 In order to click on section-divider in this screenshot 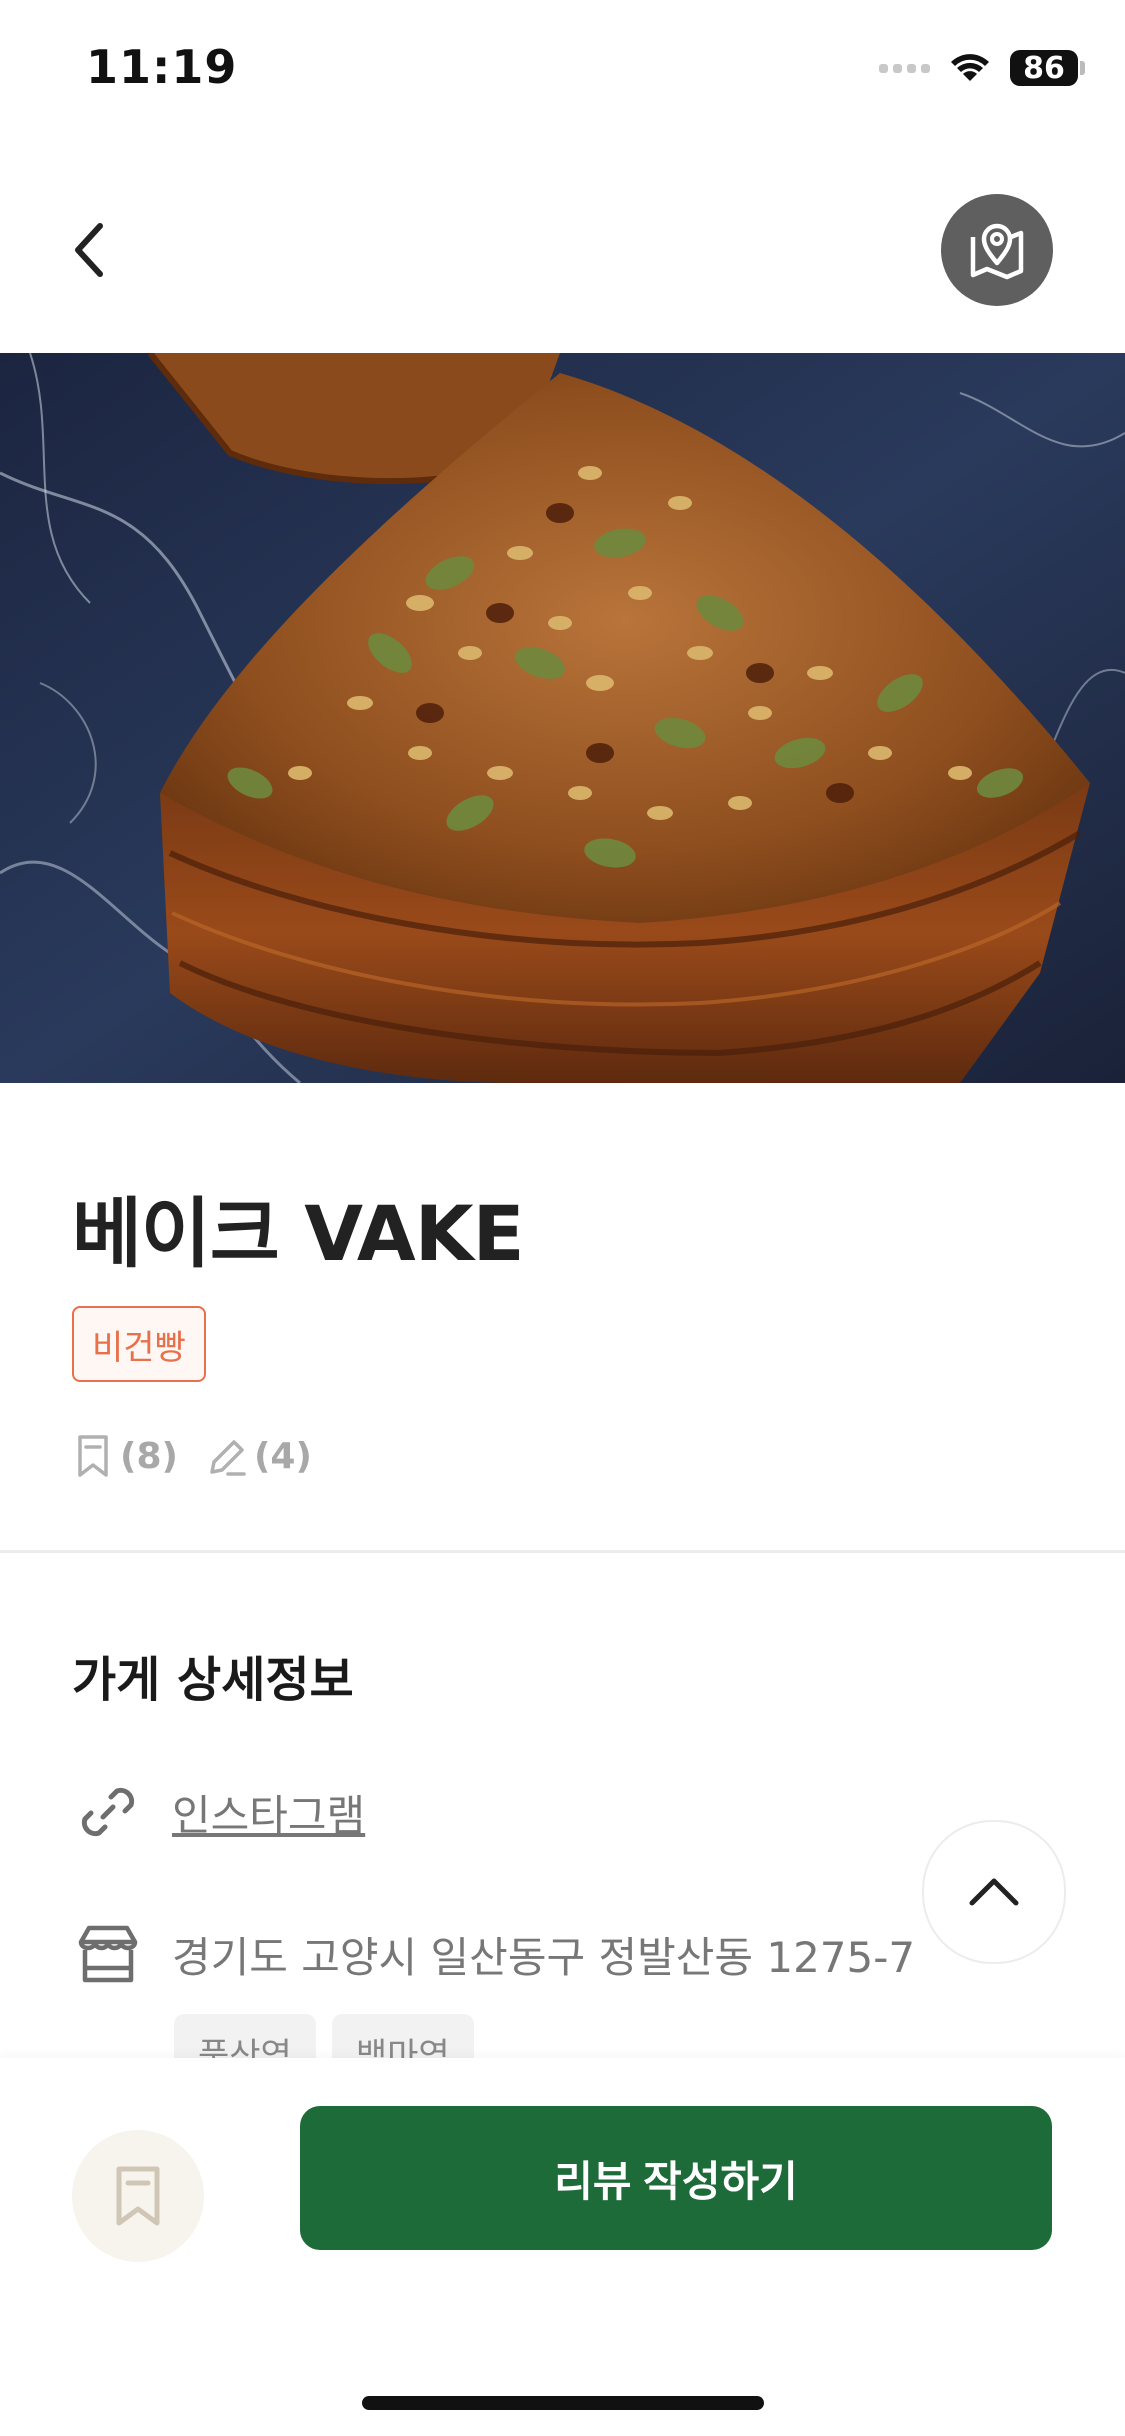, I will do `click(562, 1551)`.